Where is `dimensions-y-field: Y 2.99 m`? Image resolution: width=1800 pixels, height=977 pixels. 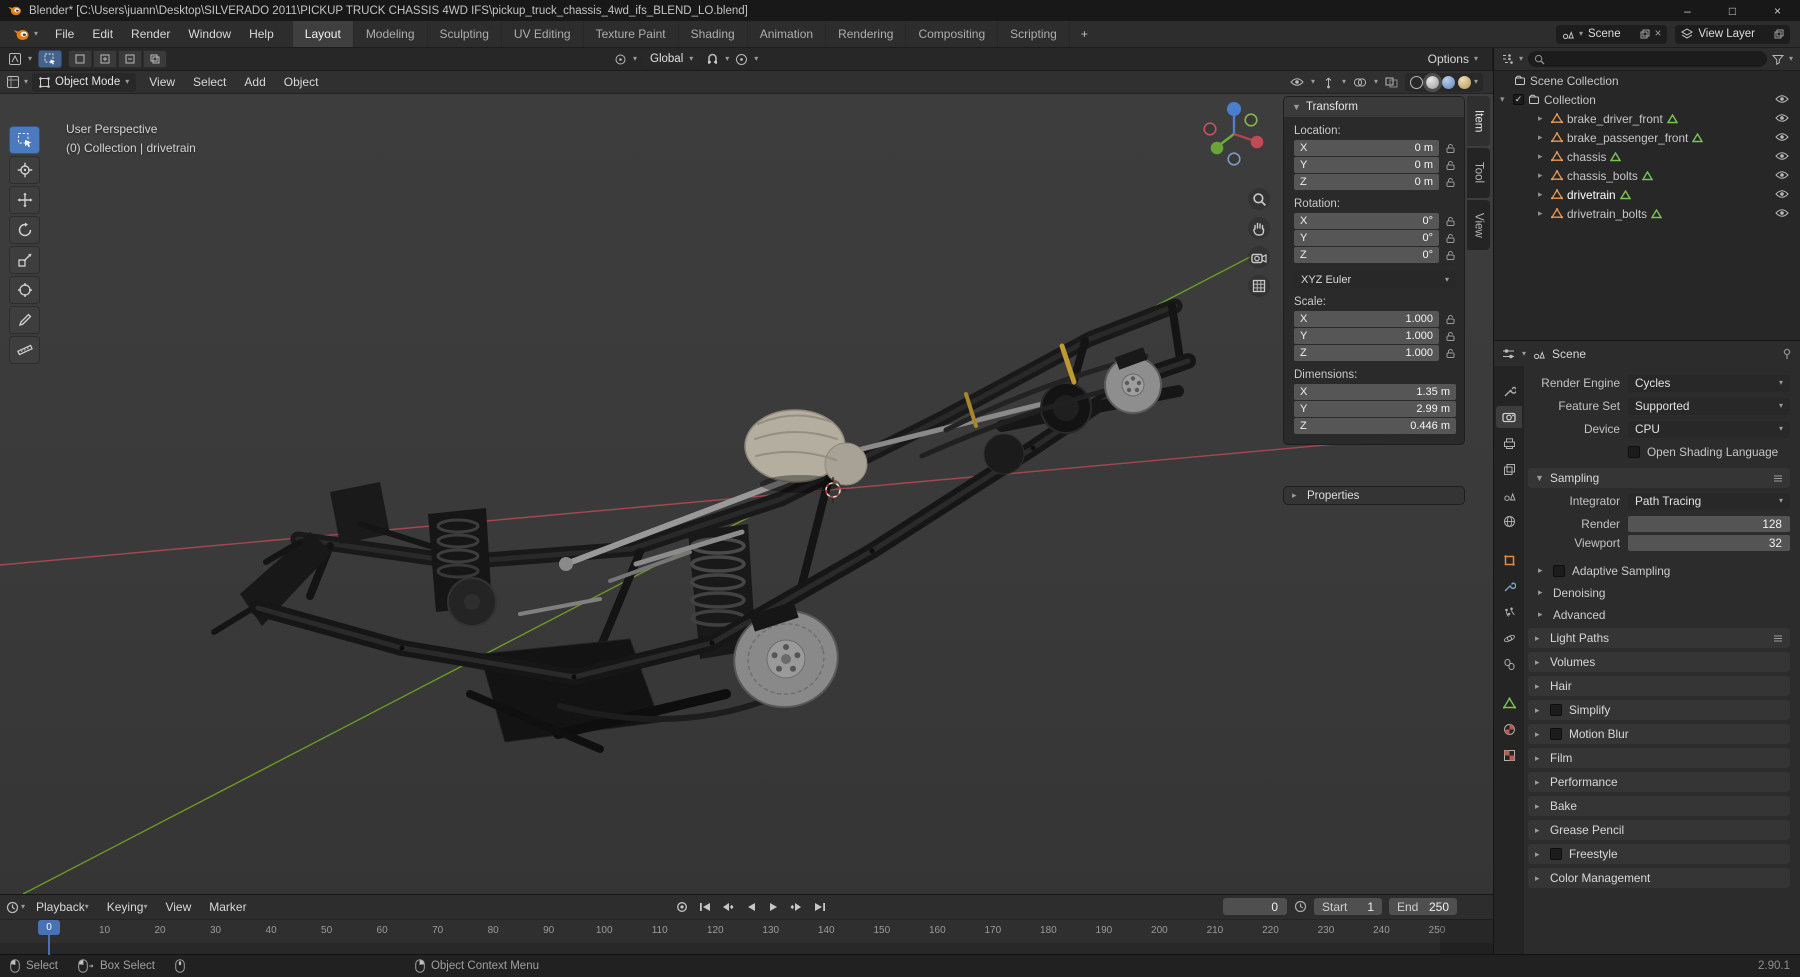 dimensions-y-field: Y 2.99 m is located at coordinates (1375, 409).